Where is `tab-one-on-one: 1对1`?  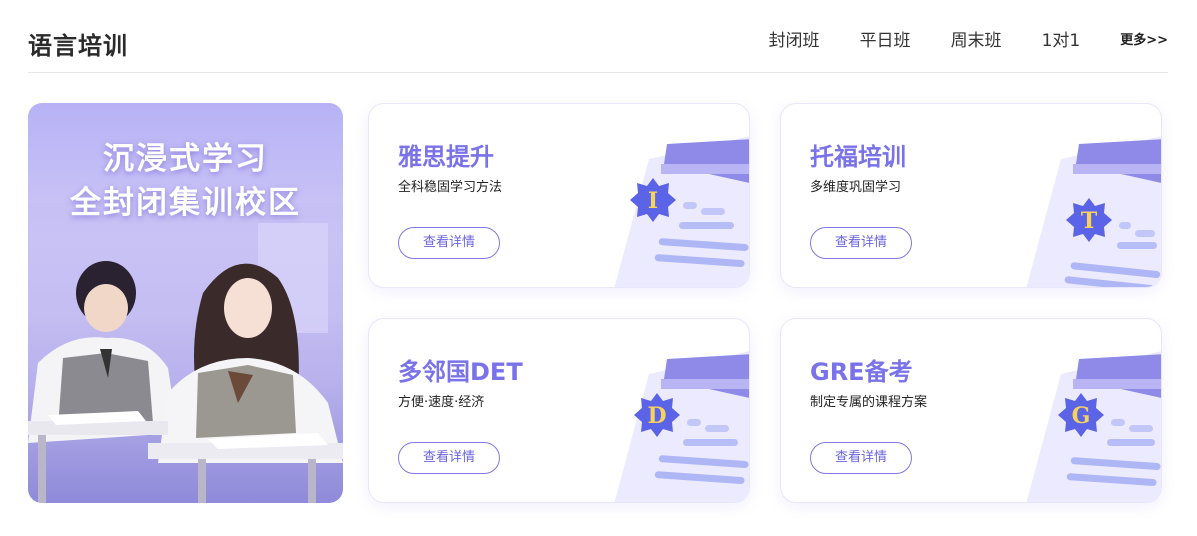
tab-one-on-one: 1对1 is located at coordinates (1061, 41).